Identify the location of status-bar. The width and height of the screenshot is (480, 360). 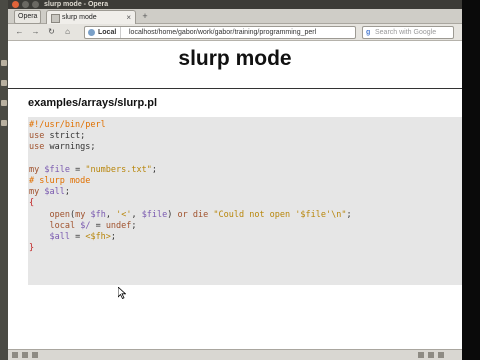
(235, 354).